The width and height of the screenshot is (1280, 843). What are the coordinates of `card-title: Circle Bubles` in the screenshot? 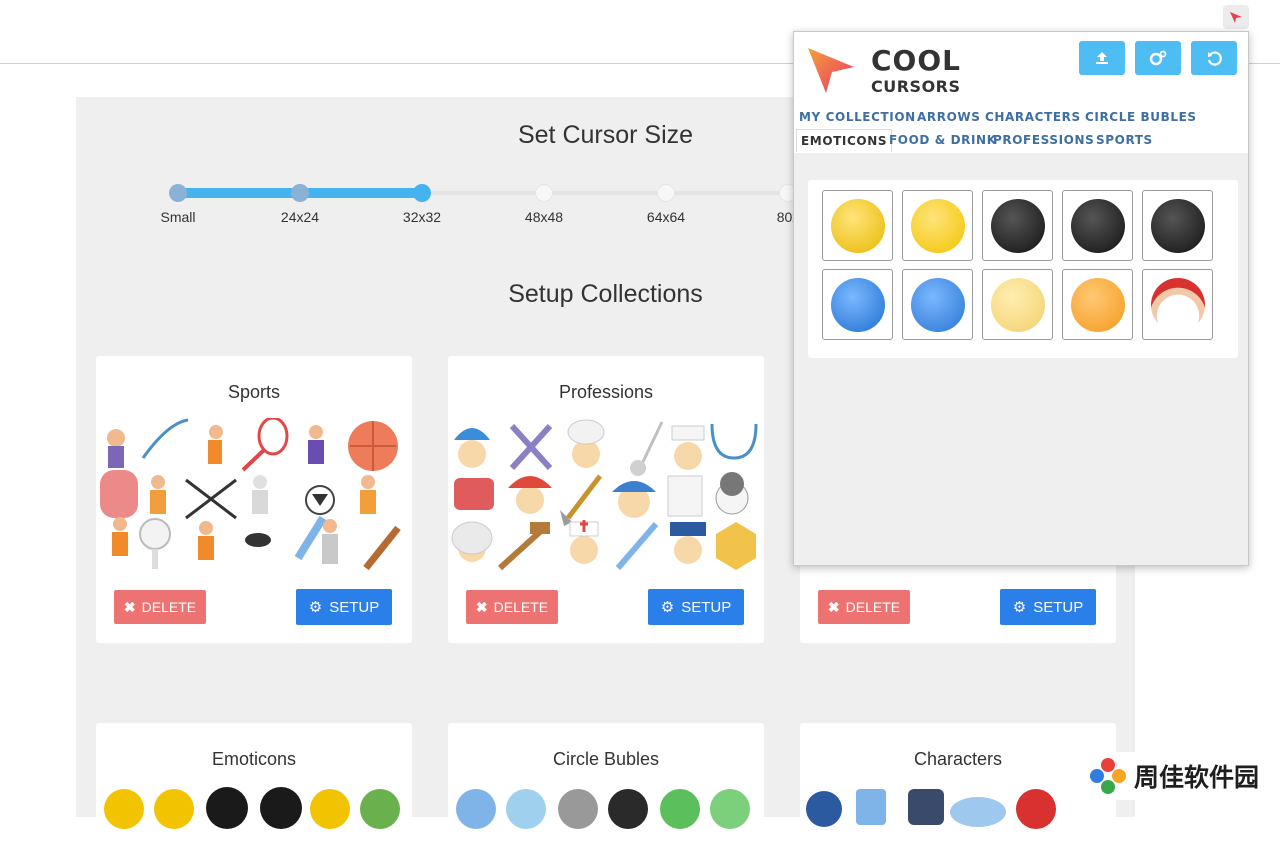 It's located at (606, 759).